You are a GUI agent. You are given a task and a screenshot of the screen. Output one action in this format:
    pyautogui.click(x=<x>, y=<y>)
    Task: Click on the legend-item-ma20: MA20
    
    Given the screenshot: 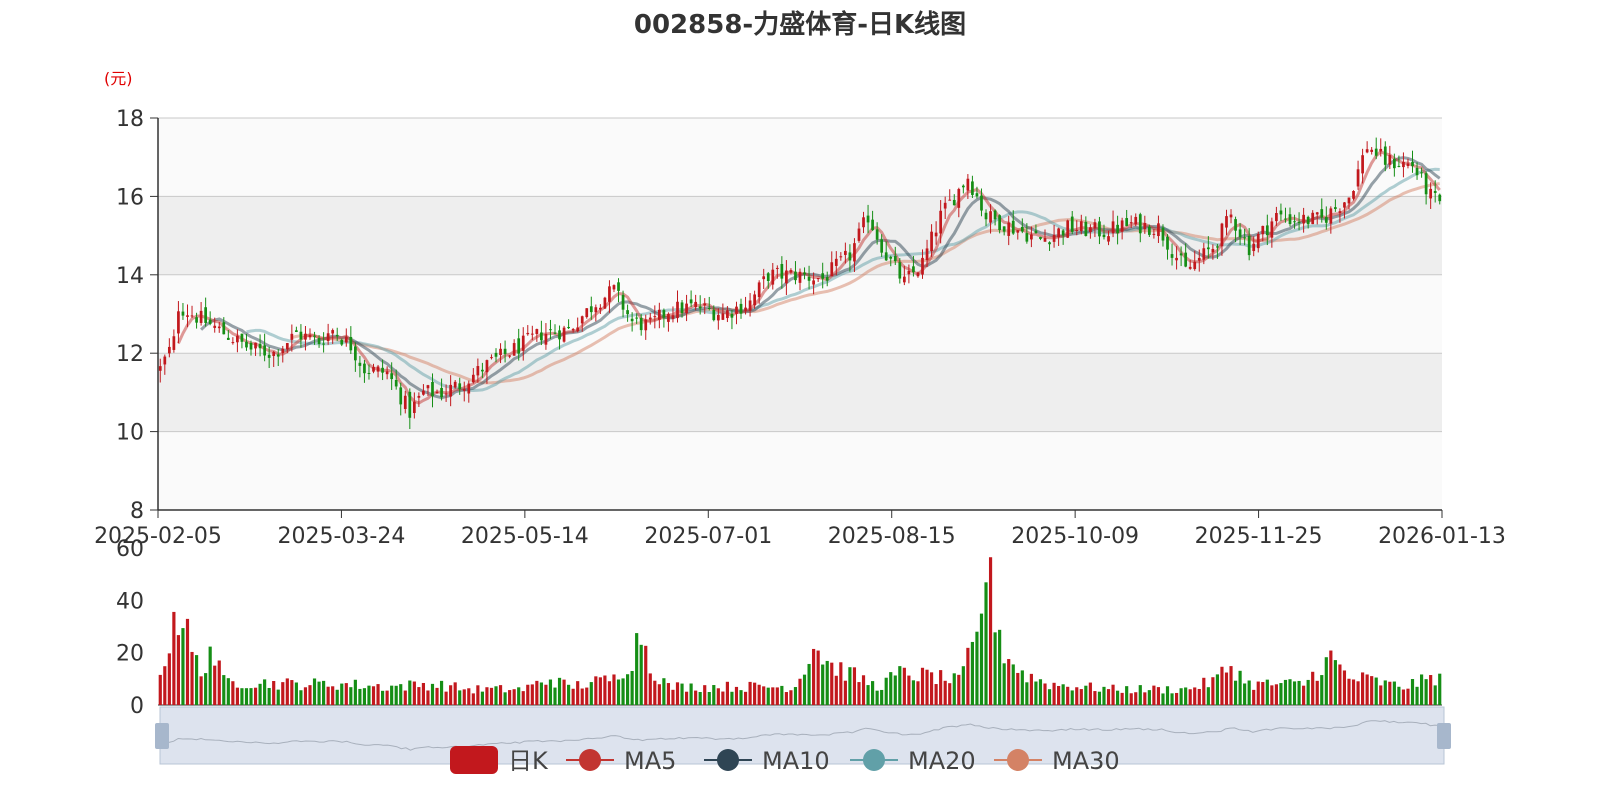 What is the action you would take?
    pyautogui.click(x=913, y=761)
    